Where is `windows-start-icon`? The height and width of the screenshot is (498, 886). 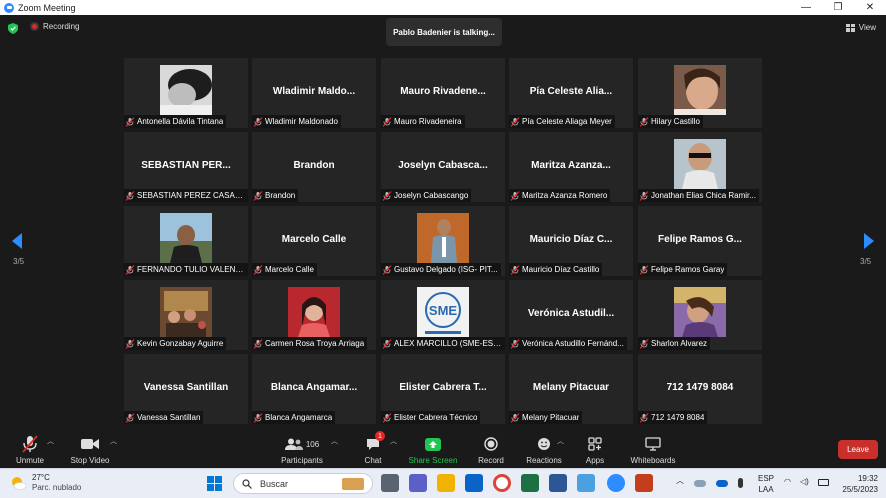
windows-start-icon is located at coordinates (214, 483).